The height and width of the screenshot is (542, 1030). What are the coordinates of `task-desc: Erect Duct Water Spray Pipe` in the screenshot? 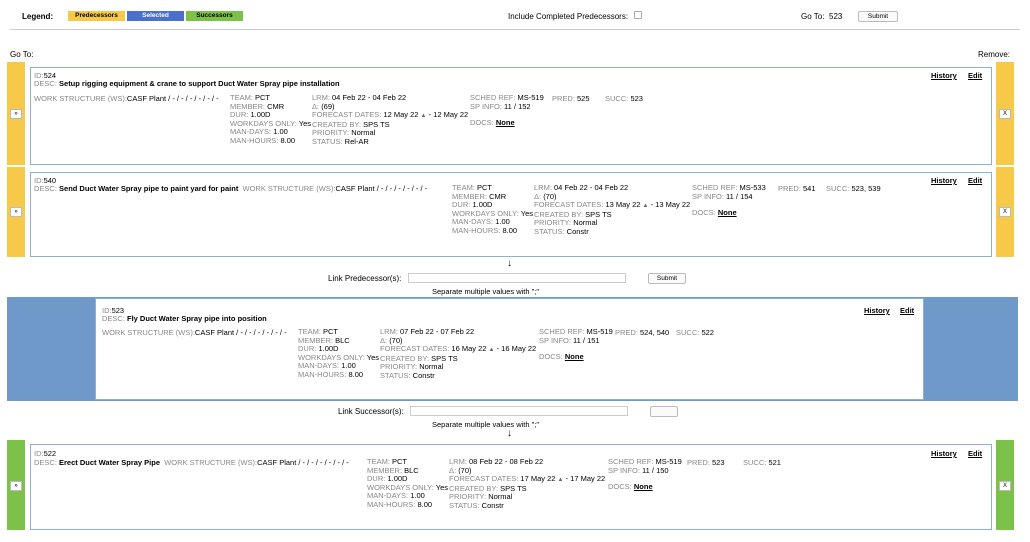 It's located at (110, 462).